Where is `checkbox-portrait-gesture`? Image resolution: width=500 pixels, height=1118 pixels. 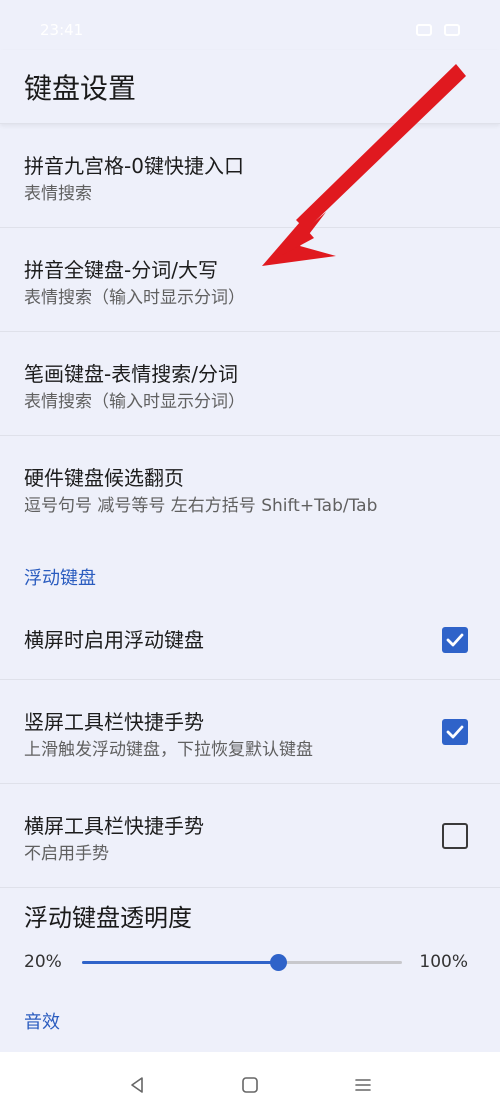
checkbox-portrait-gesture is located at coordinates (455, 731).